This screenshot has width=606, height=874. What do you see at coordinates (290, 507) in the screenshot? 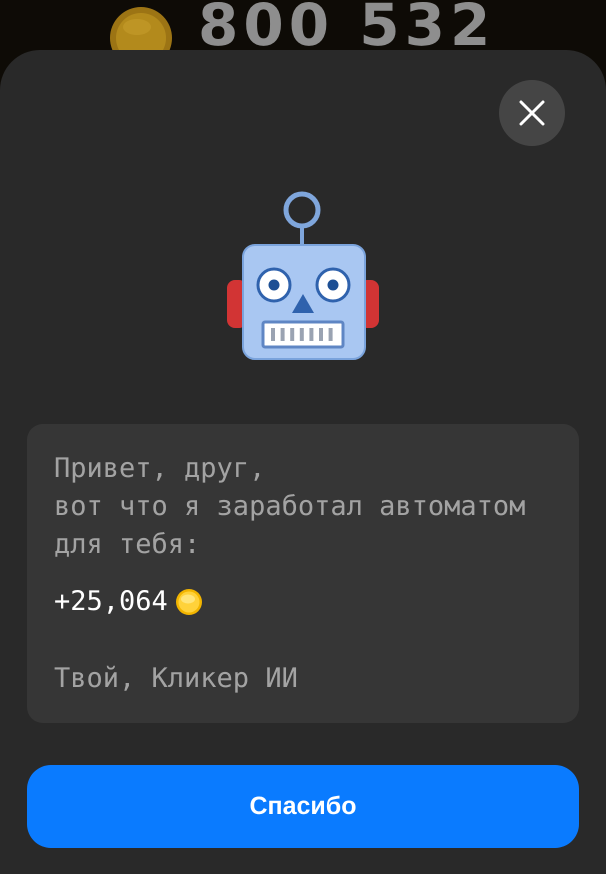
I see `message-text: Привет, друг, вот что я заработал автоматом для тебя:` at bounding box center [290, 507].